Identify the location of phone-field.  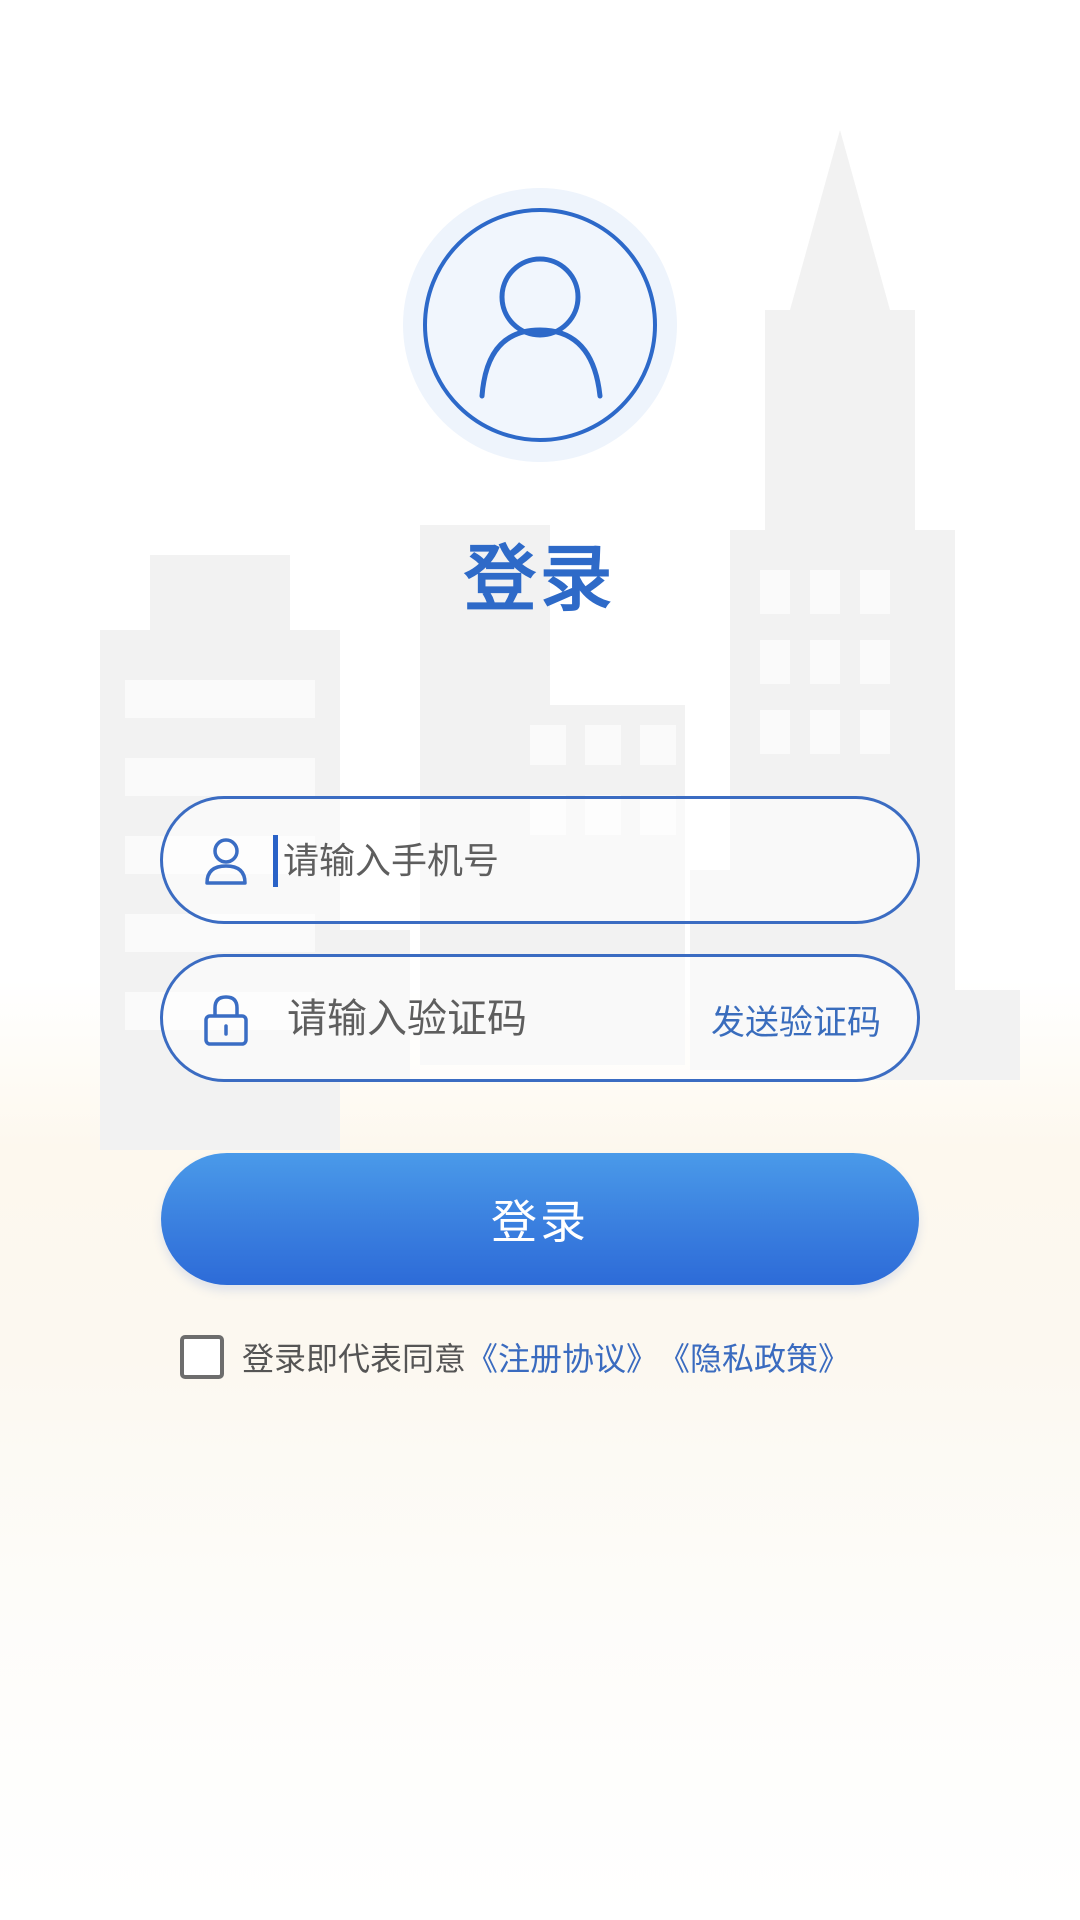
(540, 860).